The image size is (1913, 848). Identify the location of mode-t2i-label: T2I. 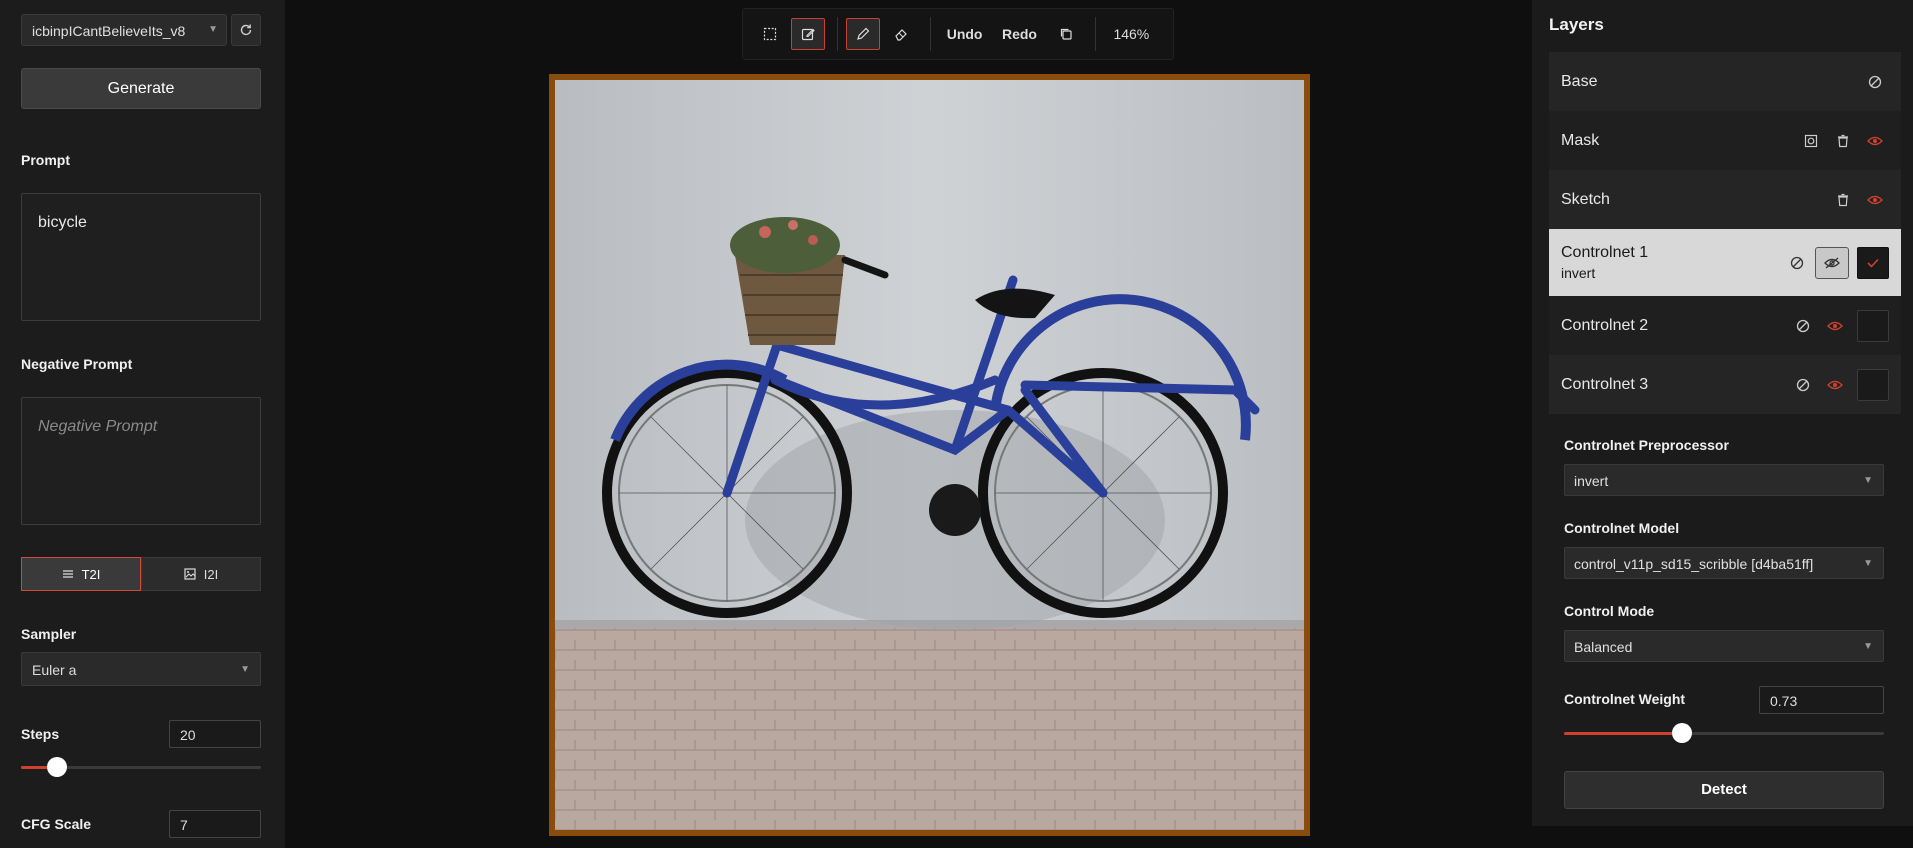
(91, 574).